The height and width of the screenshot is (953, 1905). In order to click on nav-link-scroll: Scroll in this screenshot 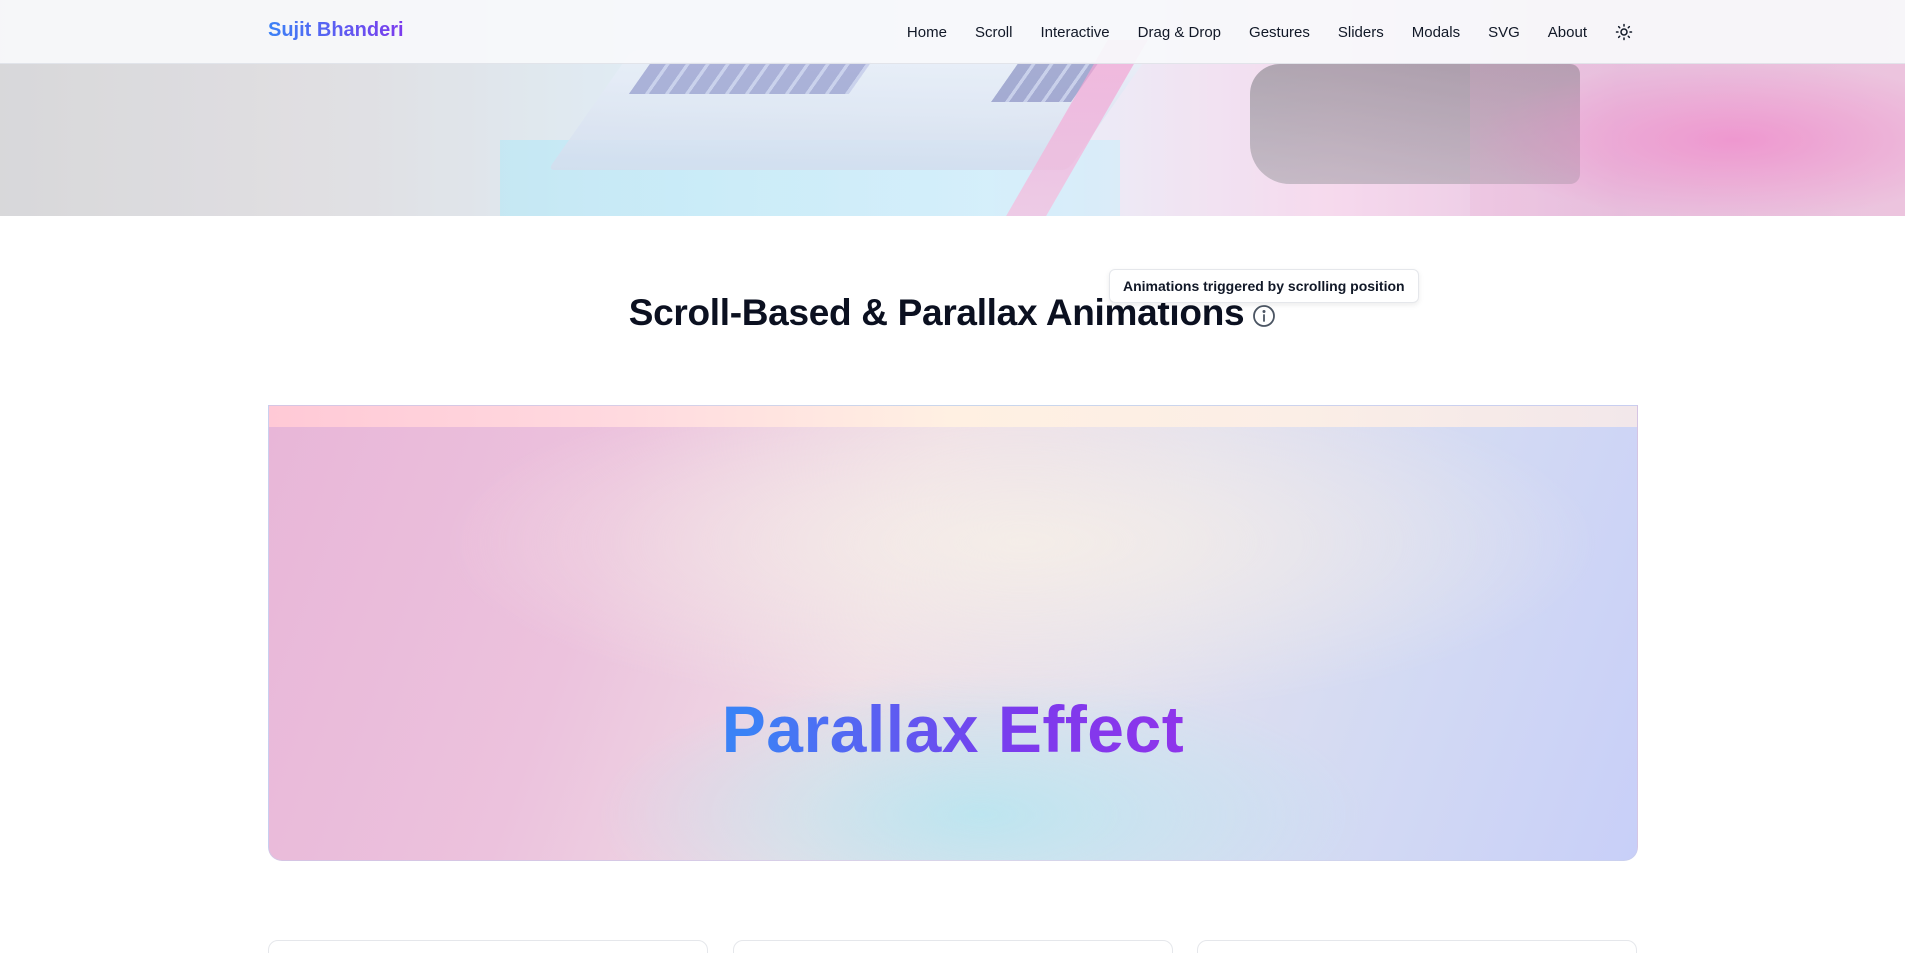, I will do `click(994, 32)`.